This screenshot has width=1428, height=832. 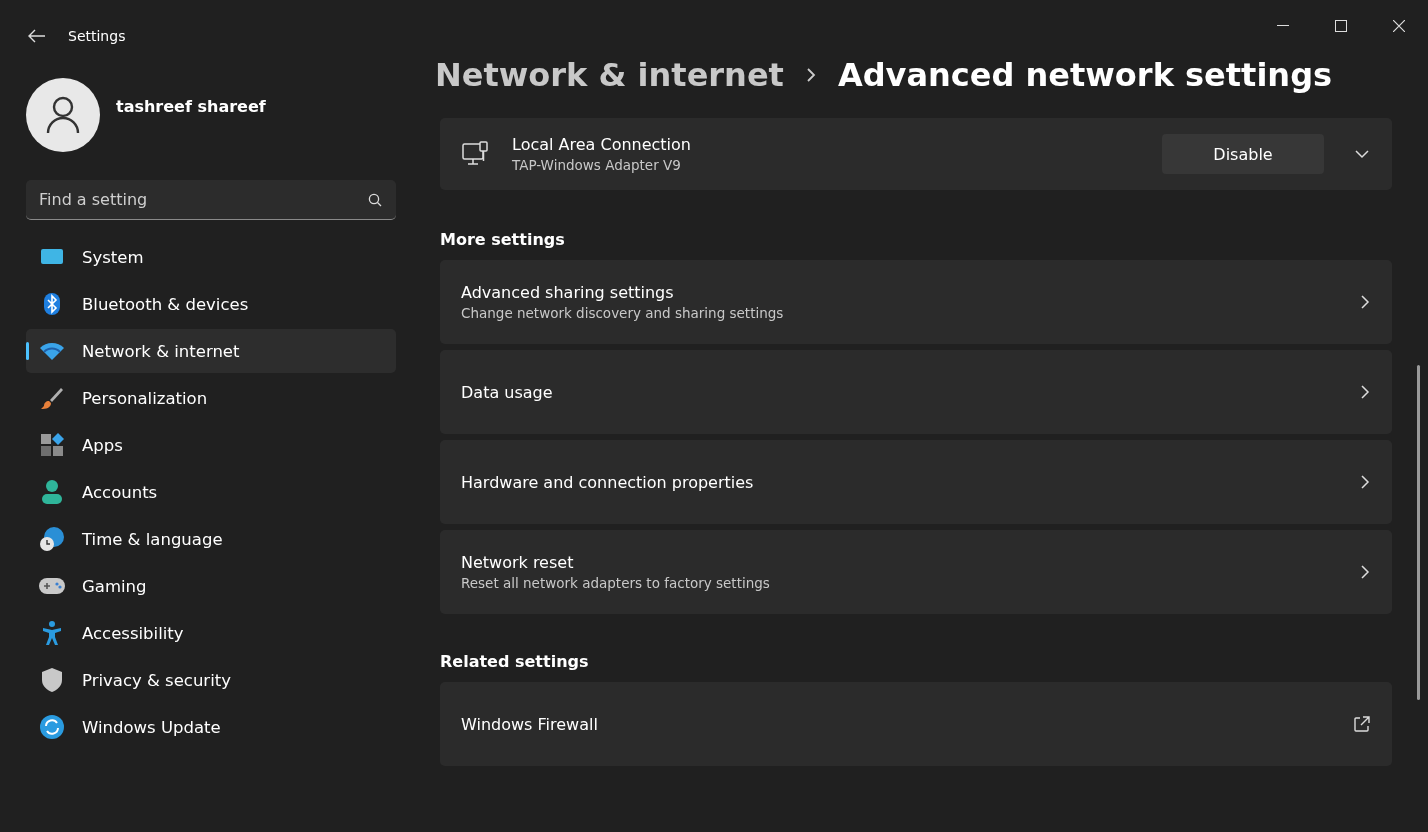 What do you see at coordinates (211, 492) in the screenshot?
I see `sidebar-item: Accounts` at bounding box center [211, 492].